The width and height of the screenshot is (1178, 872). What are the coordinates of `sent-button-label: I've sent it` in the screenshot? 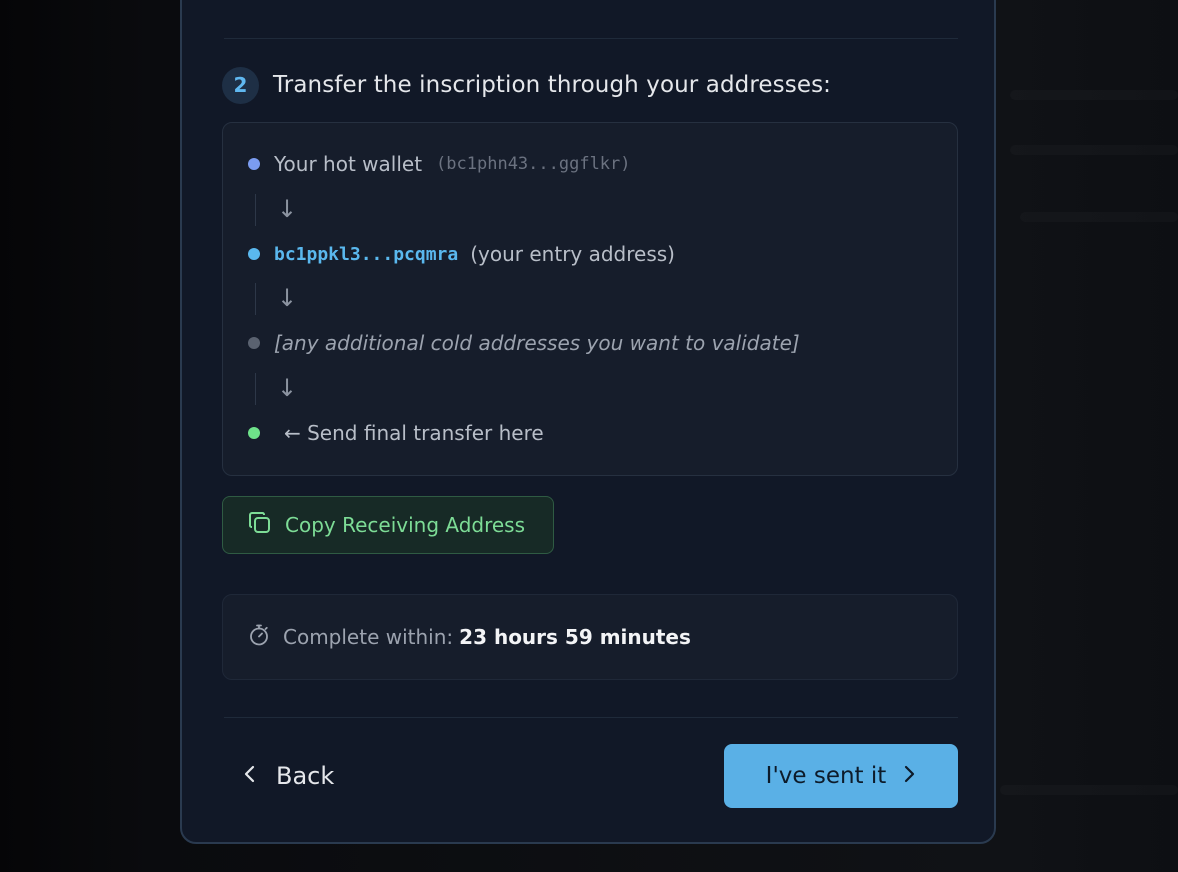 It's located at (826, 776).